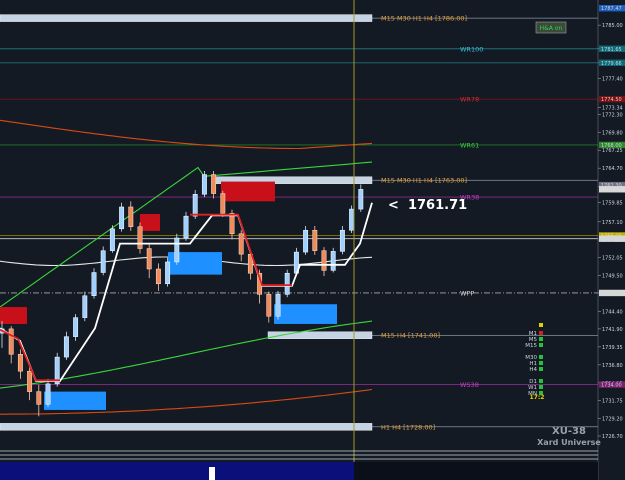  What do you see at coordinates (469, 145) in the screenshot?
I see `level-label: WR61` at bounding box center [469, 145].